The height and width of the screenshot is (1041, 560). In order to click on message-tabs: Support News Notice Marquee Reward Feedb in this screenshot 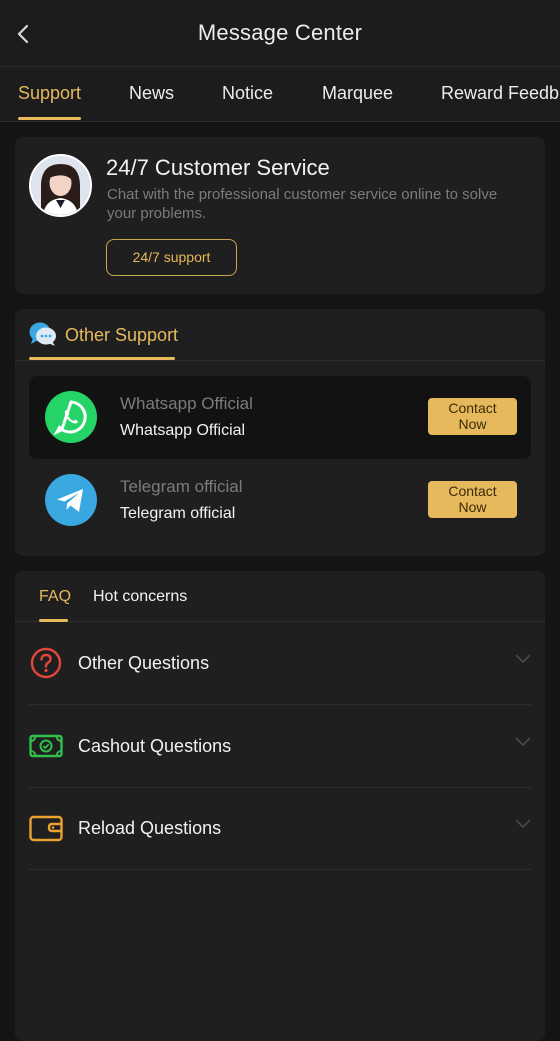, I will do `click(280, 94)`.